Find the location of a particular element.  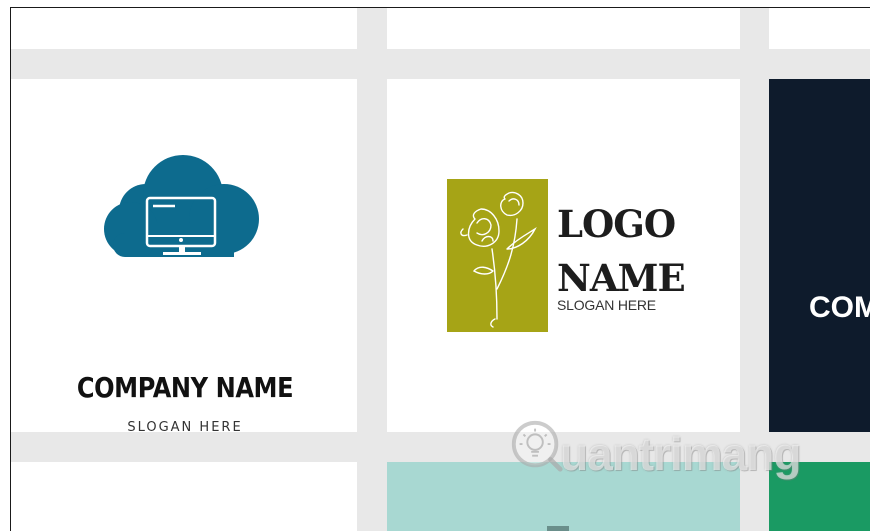

partial-mark is located at coordinates (558, 528).